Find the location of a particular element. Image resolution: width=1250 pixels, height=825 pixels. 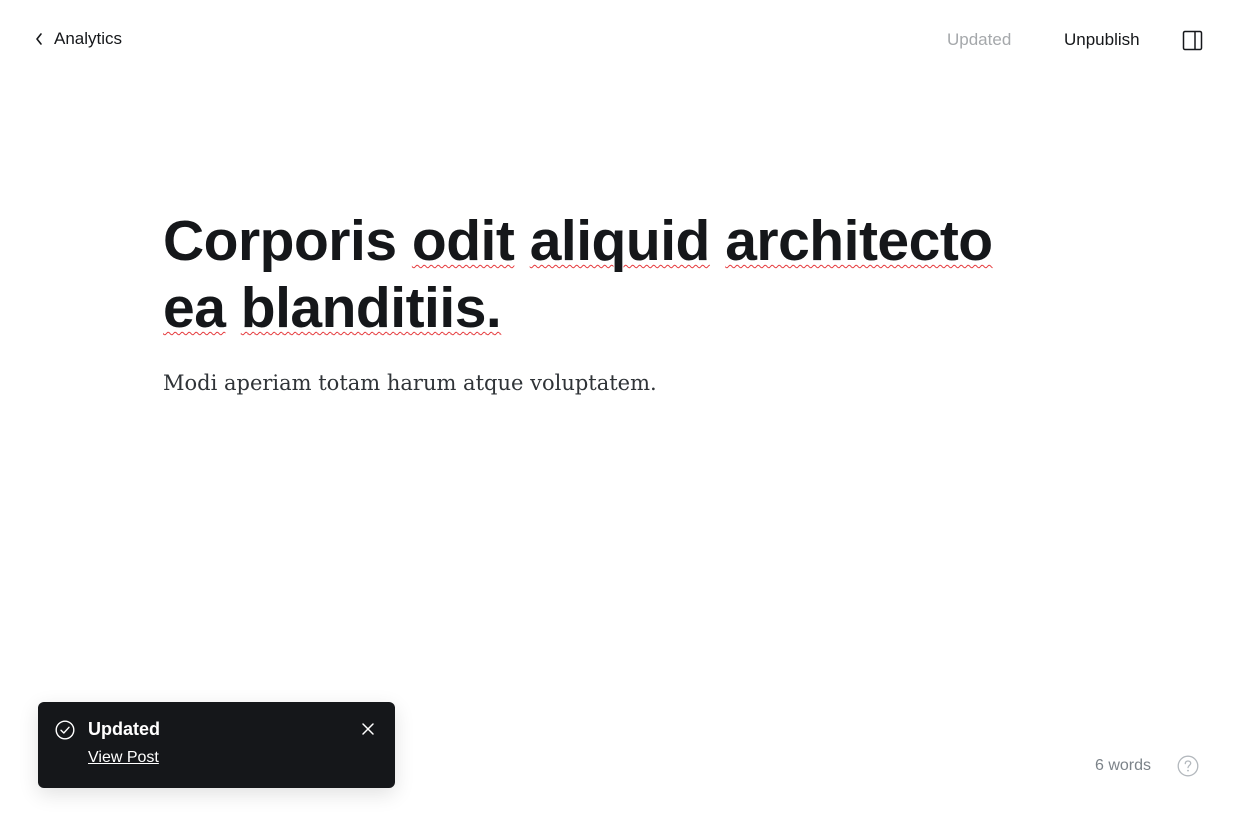

unpublish-button: Unpublish is located at coordinates (1102, 40).